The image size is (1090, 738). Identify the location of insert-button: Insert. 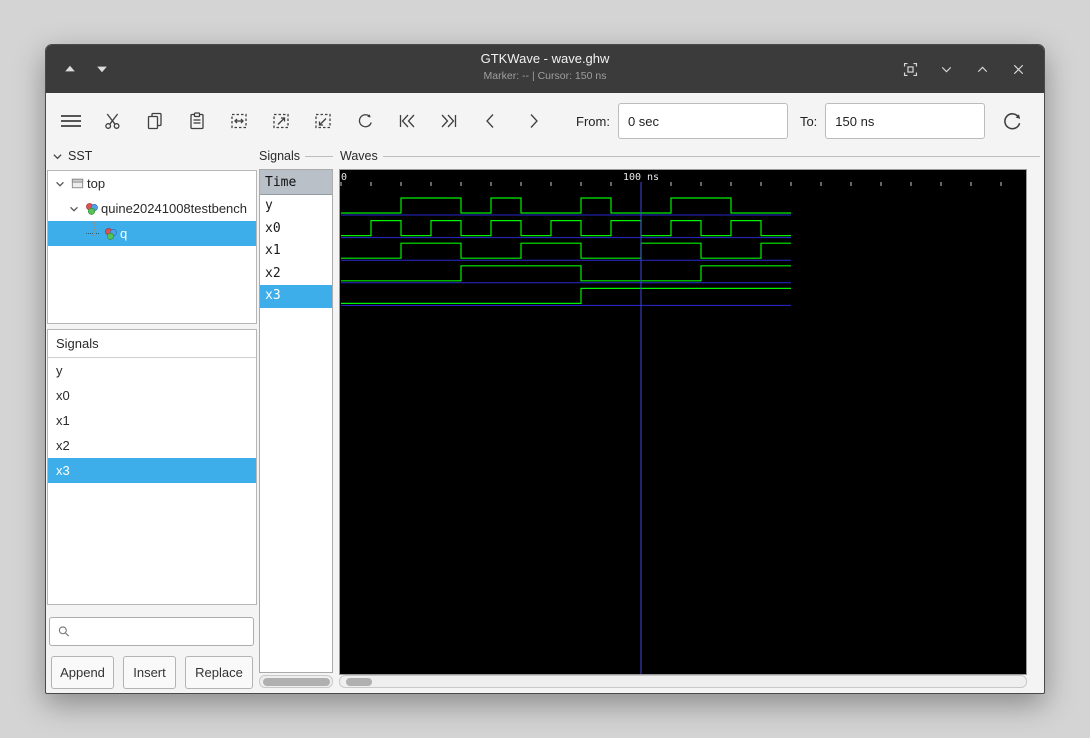
(149, 672).